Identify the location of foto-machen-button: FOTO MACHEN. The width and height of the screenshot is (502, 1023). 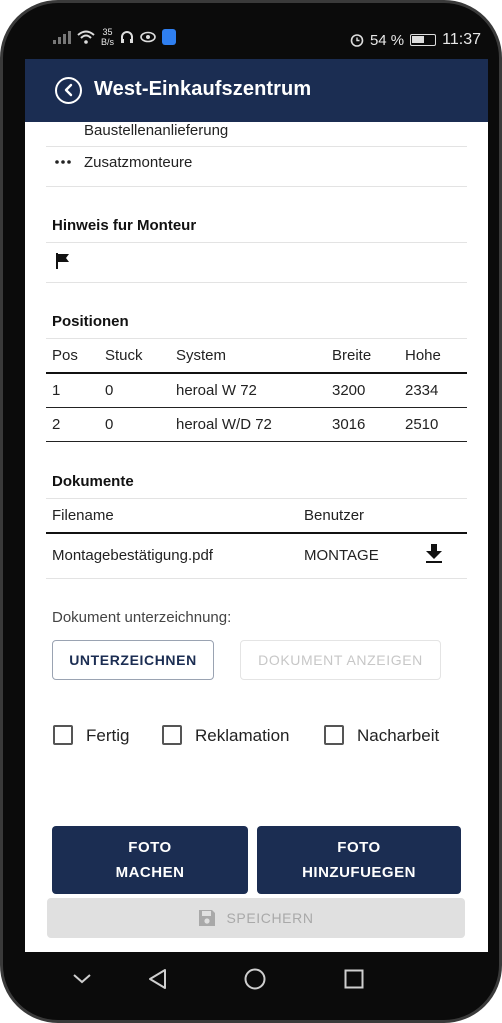
(150, 860).